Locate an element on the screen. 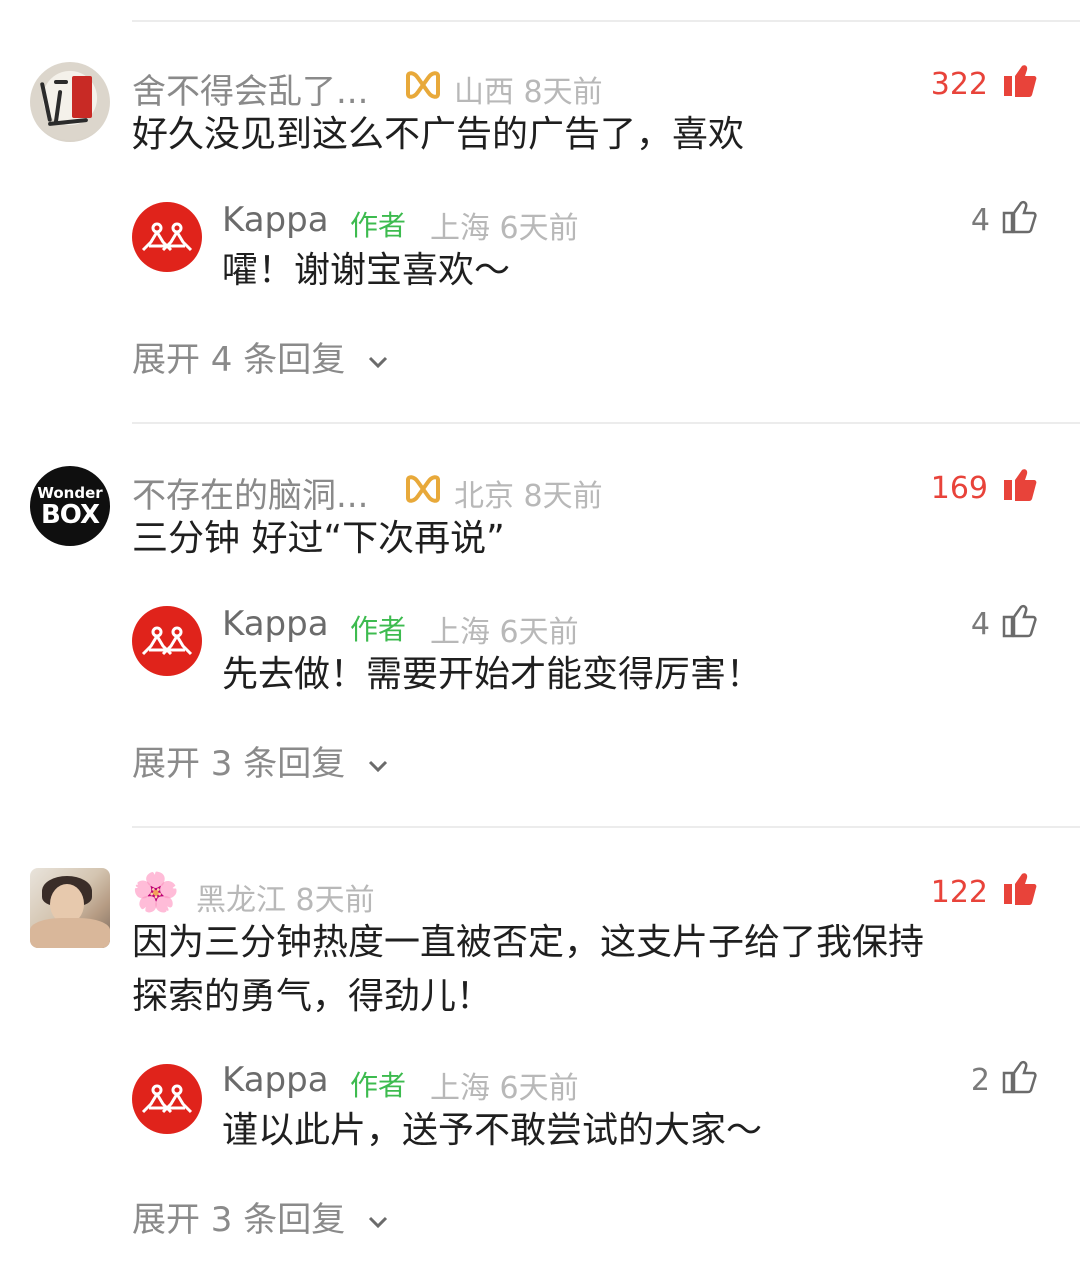  reply-like-count: 2 is located at coordinates (980, 1080).